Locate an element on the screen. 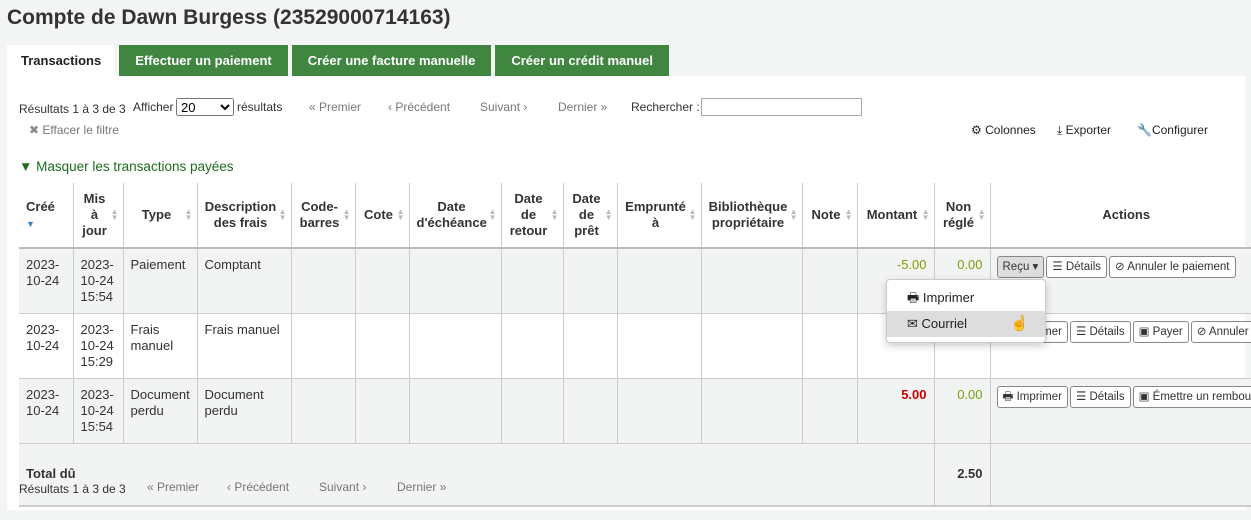  footer-first-link: « Premier is located at coordinates (173, 487).